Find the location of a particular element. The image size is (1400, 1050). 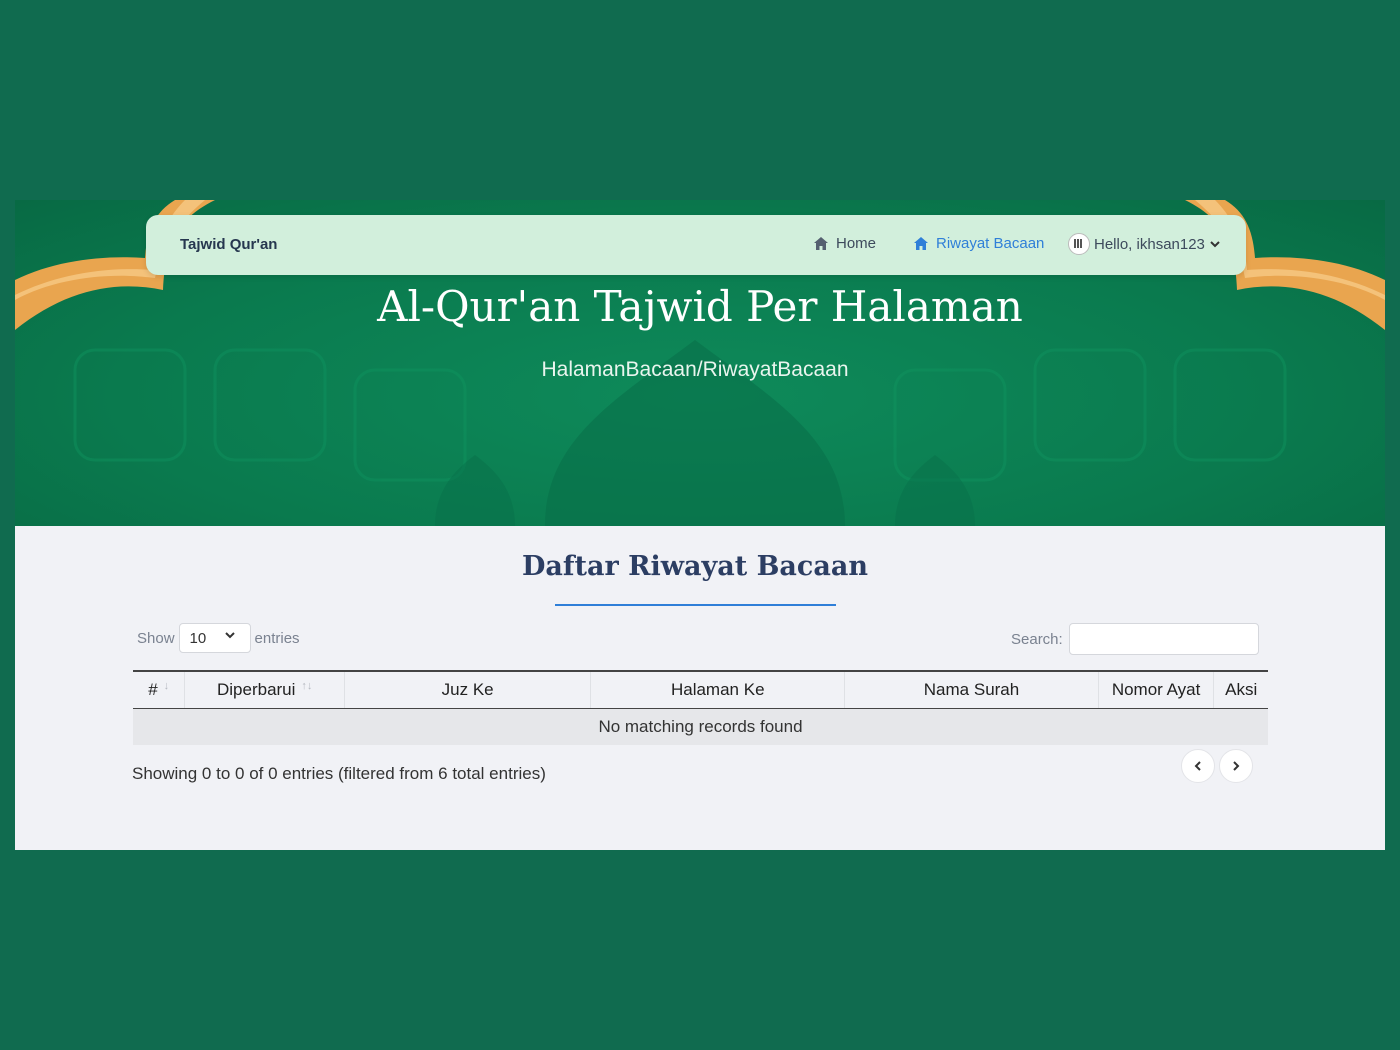

chevron-right-icon is located at coordinates (1236, 766).